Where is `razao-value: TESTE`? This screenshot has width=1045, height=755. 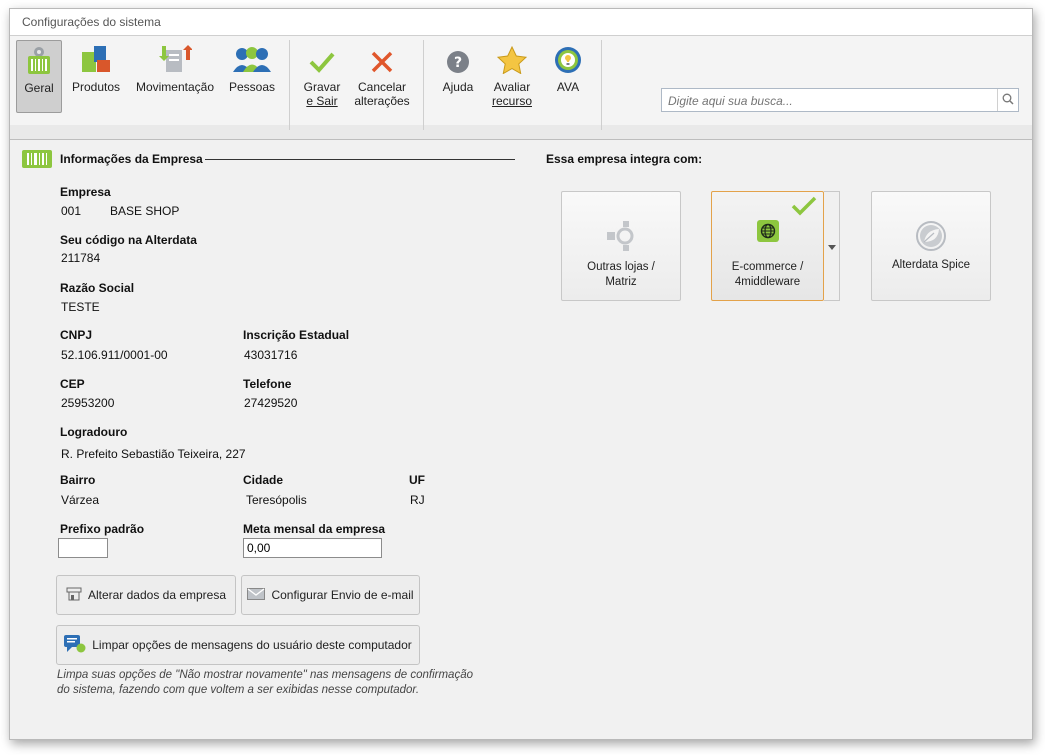 razao-value: TESTE is located at coordinates (80, 307).